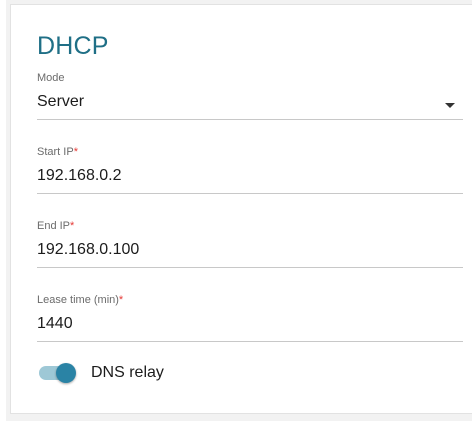 This screenshot has width=472, height=421. What do you see at coordinates (450, 105) in the screenshot?
I see `chevron-down-icon` at bounding box center [450, 105].